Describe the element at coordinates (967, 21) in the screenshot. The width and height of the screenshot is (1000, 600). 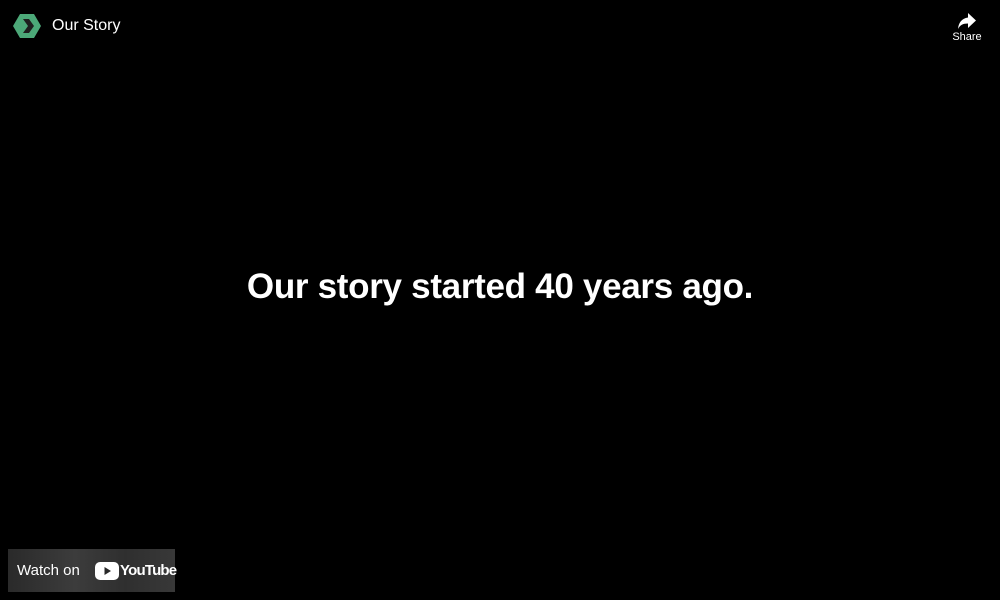
I see `share-arrow-icon` at that location.